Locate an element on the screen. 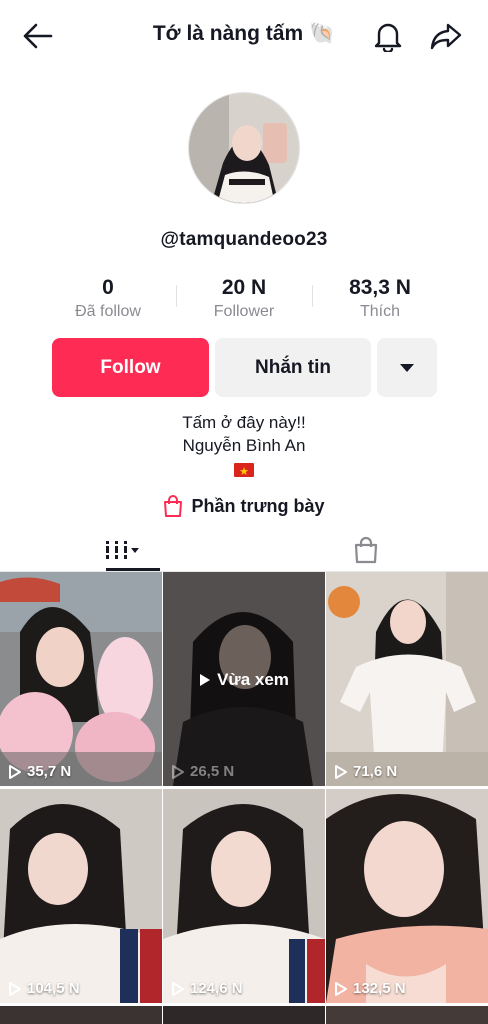 This screenshot has width=488, height=1024. watched-overlay: Vừa xem is located at coordinates (244, 680).